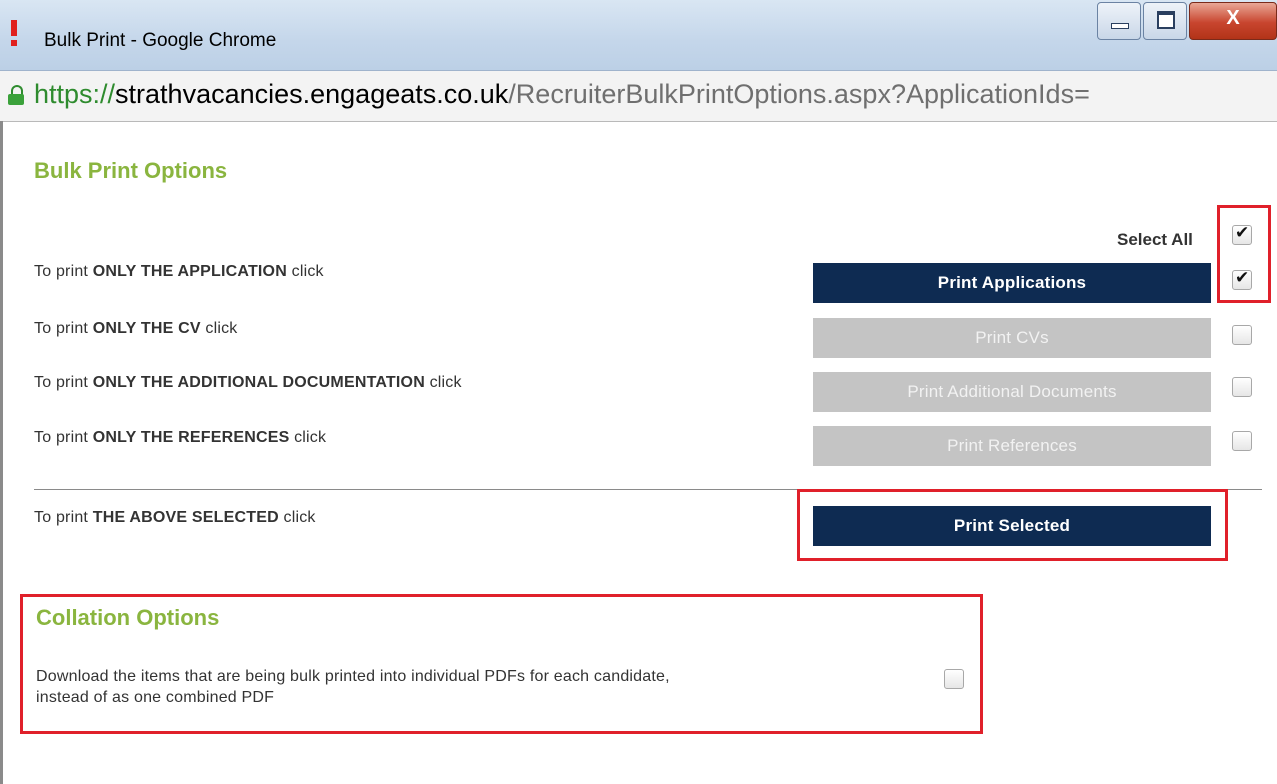 The width and height of the screenshot is (1277, 784). I want to click on maximize-icon, so click(1166, 20).